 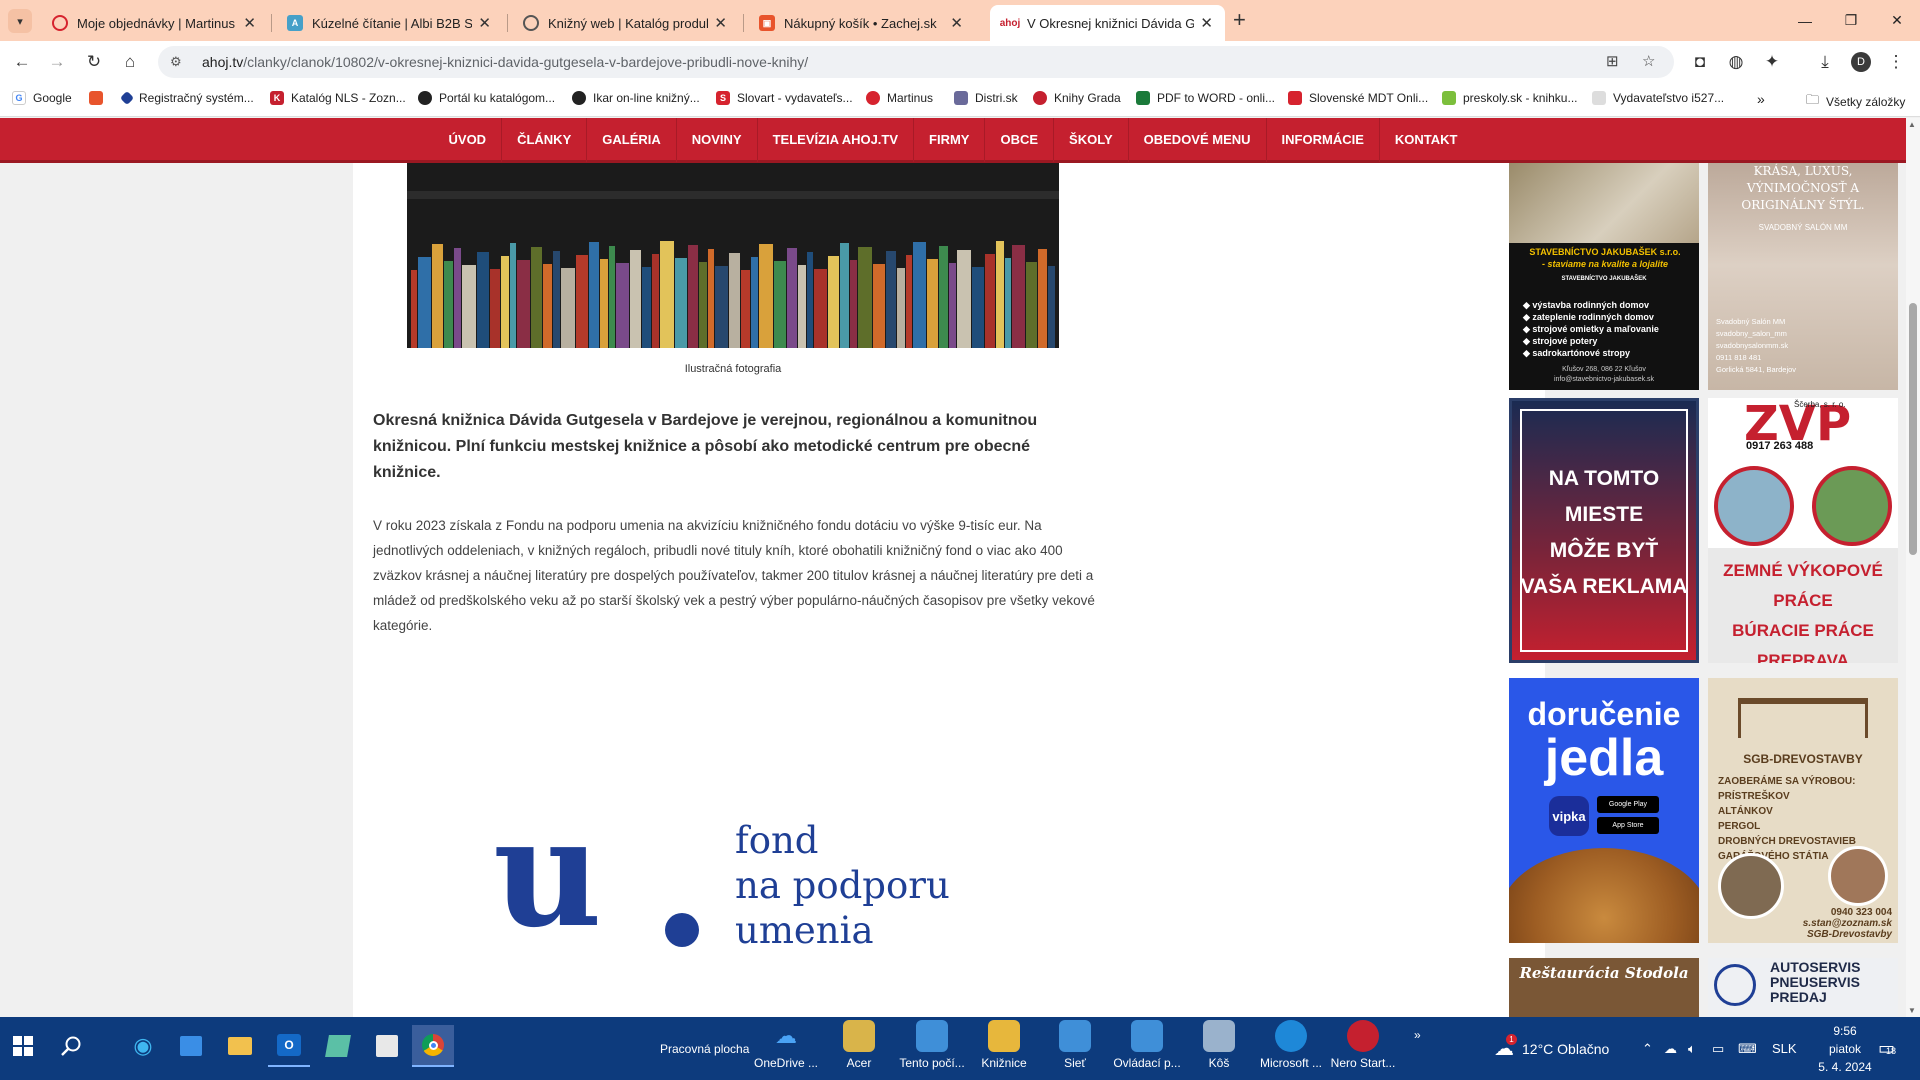 I want to click on onedrive-tray-icon: ☁, so click(x=1670, y=1048).